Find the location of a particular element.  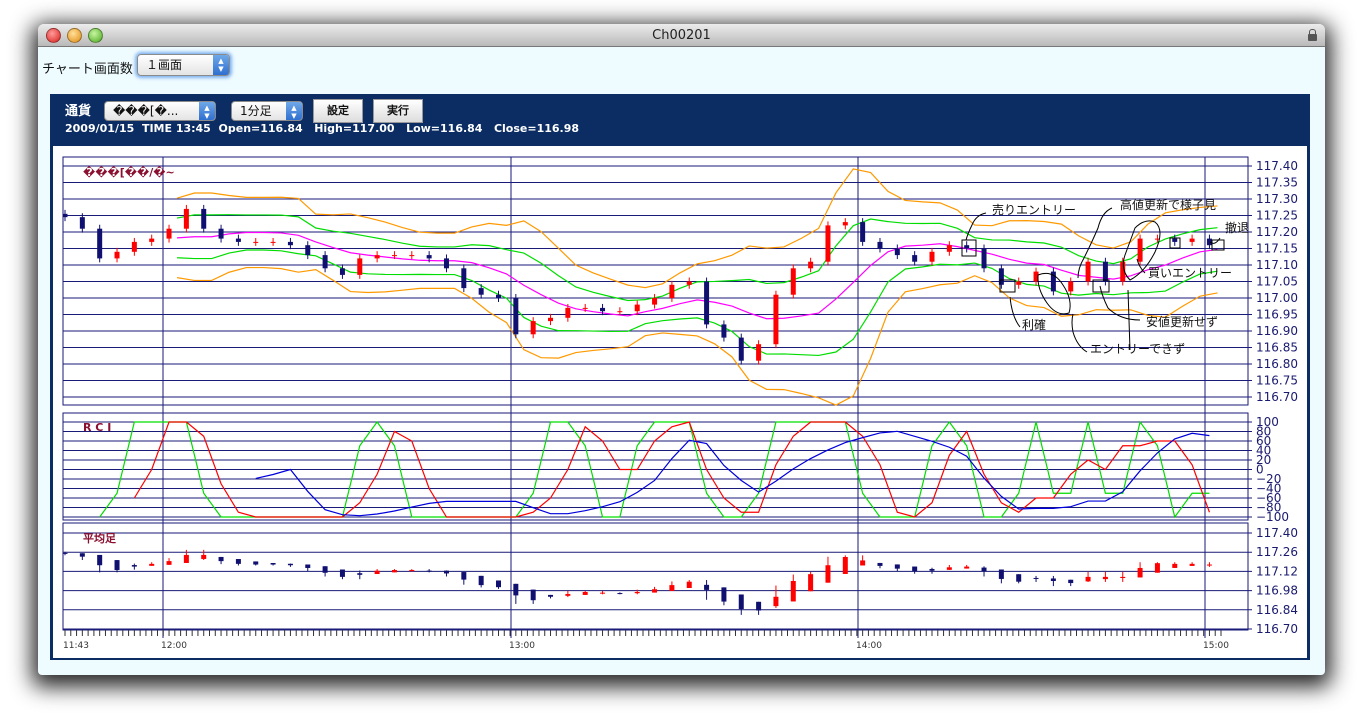

price-tick-label: 117.00 is located at coordinates (1277, 298).